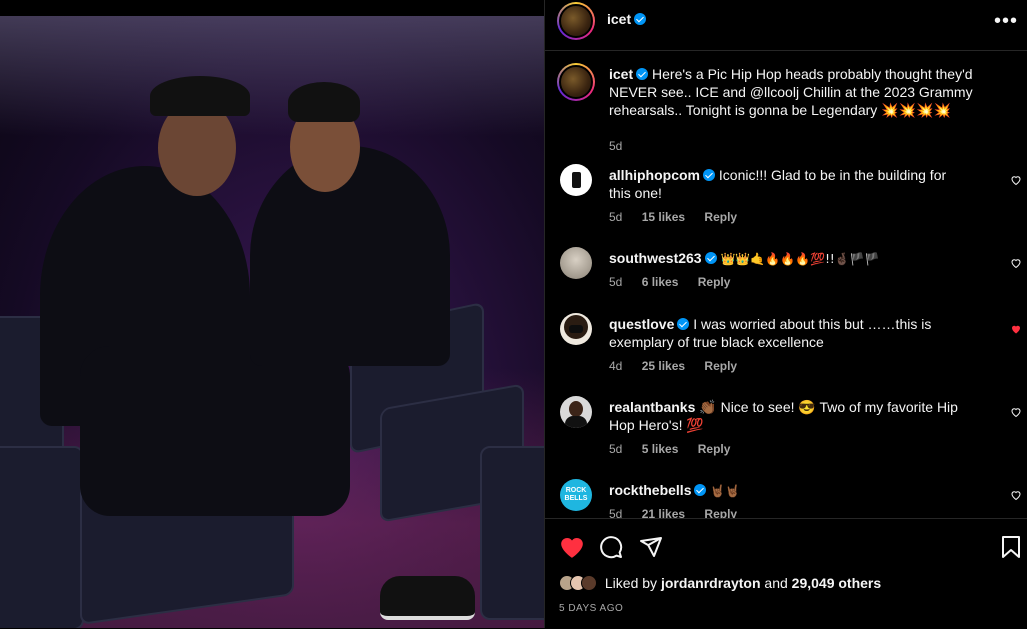 This screenshot has width=1027, height=629. Describe the element at coordinates (663, 217) in the screenshot. I see `comment-likes: 15 likes` at that location.